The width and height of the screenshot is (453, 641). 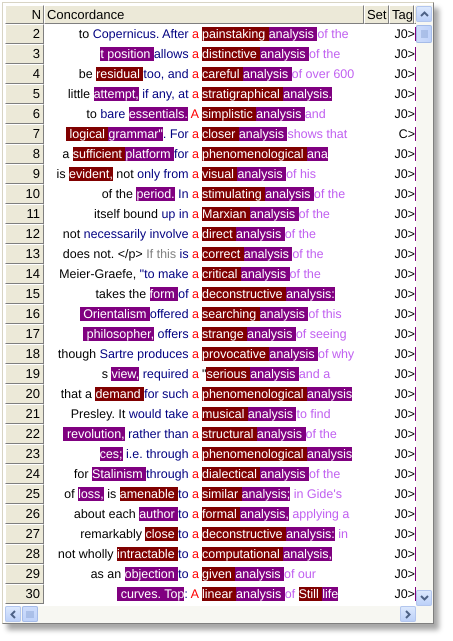 I want to click on right-context: painstaking analysis of the, so click(x=276, y=34).